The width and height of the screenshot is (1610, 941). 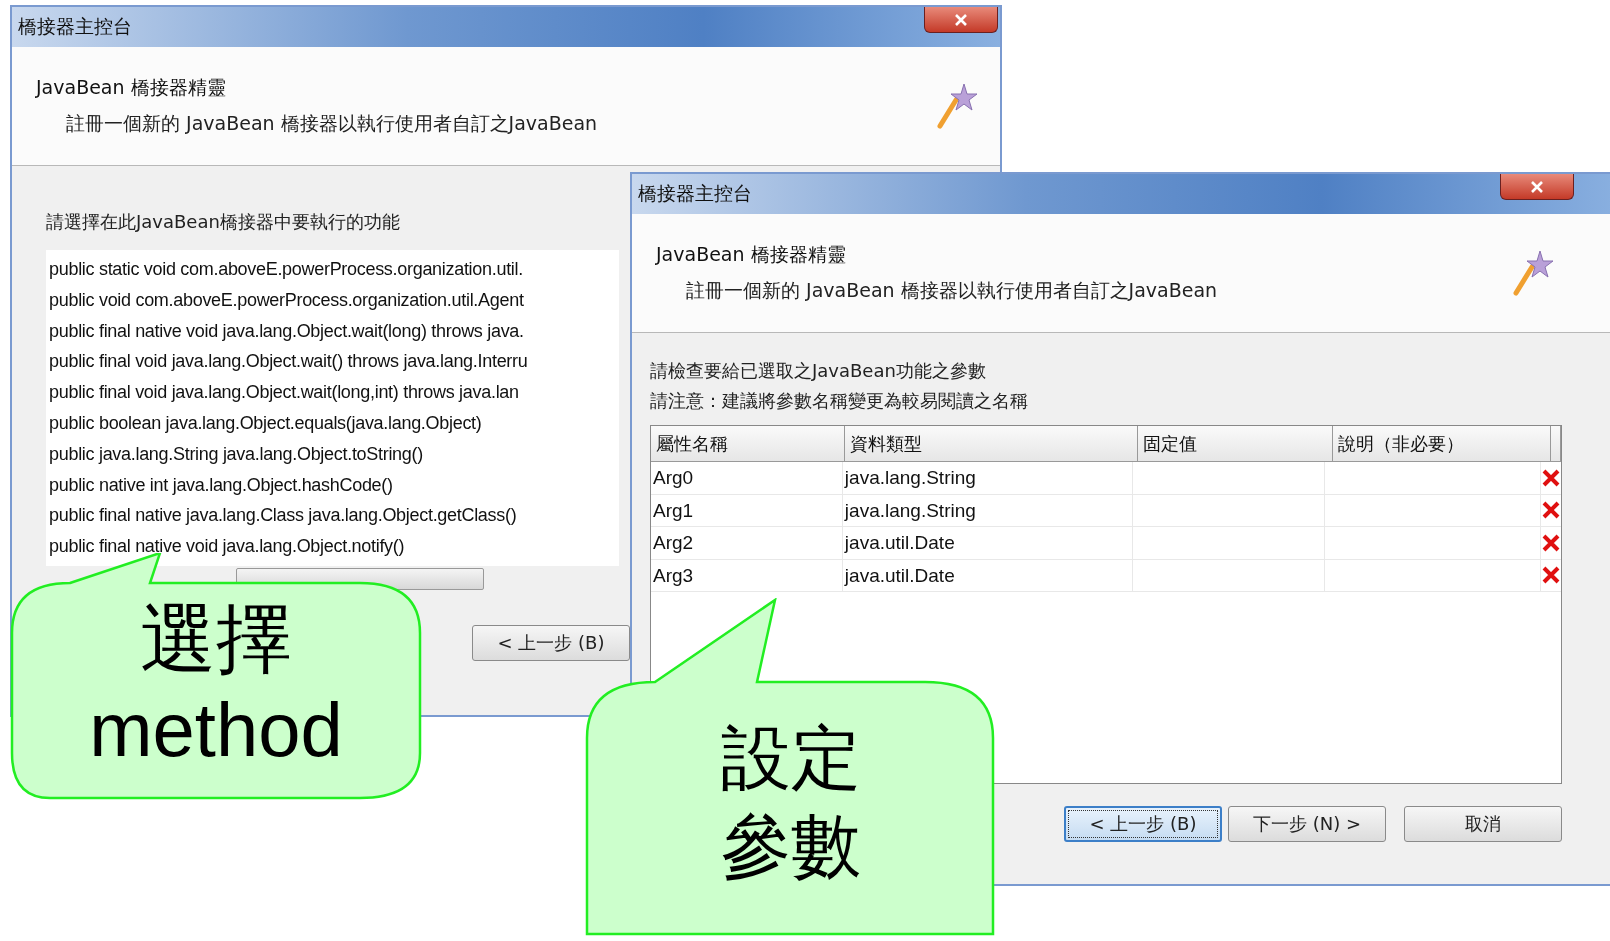 What do you see at coordinates (839, 401) in the screenshot?
I see `instruction-text: 請注意：建議將參數名稱變更為較易閱讀之名稱` at bounding box center [839, 401].